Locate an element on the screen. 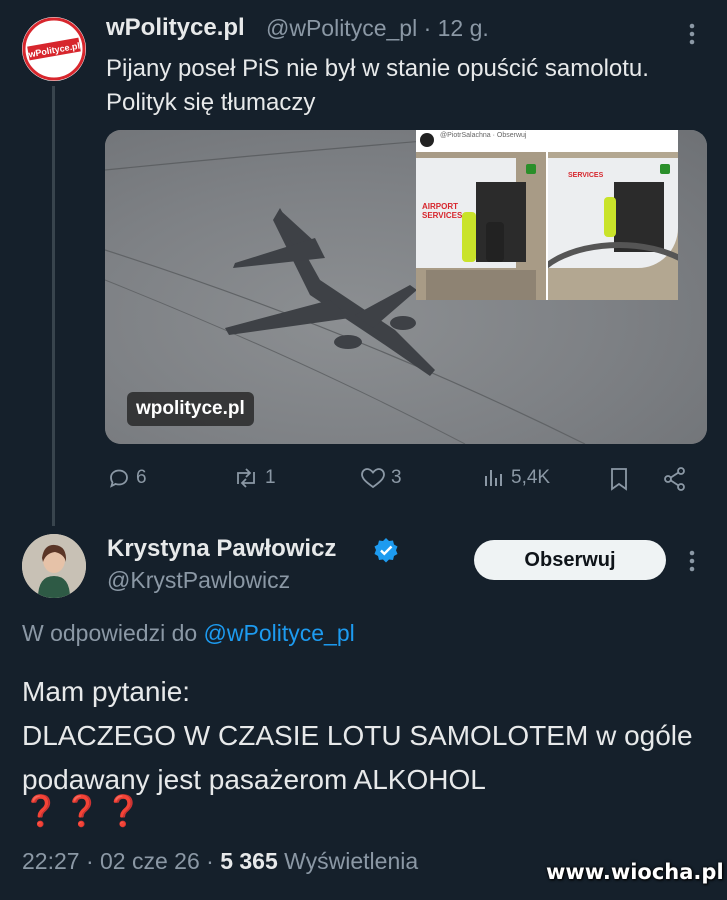  views-count: 5,4K is located at coordinates (531, 477).